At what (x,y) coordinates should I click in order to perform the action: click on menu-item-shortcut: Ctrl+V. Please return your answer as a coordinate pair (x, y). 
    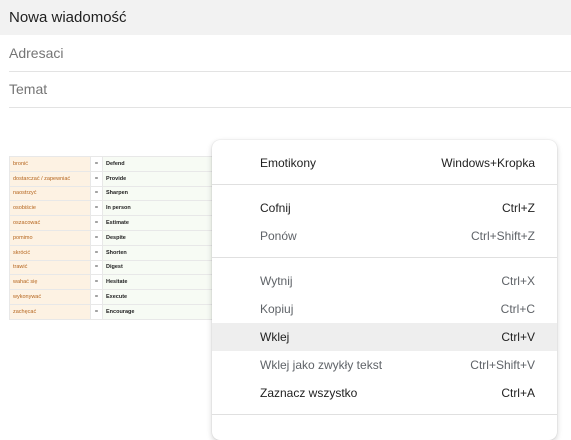
    Looking at the image, I should click on (518, 337).